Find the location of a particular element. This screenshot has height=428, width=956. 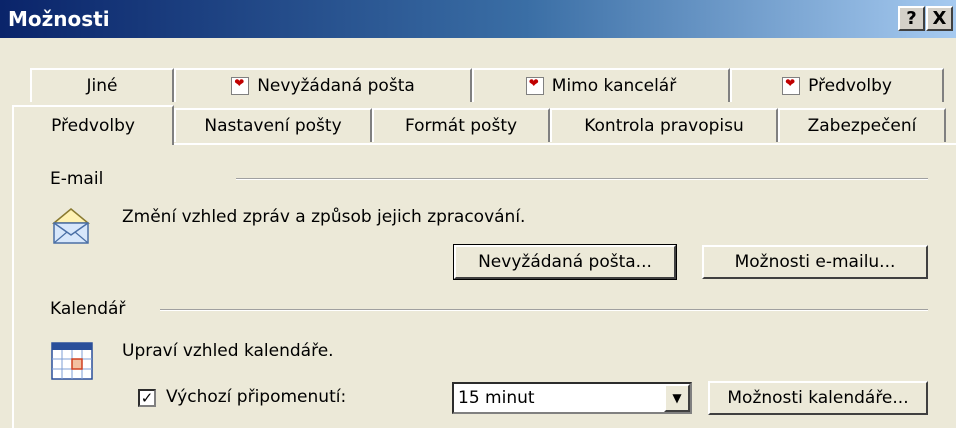

tab-predvolby: Předvolby is located at coordinates (93, 125).